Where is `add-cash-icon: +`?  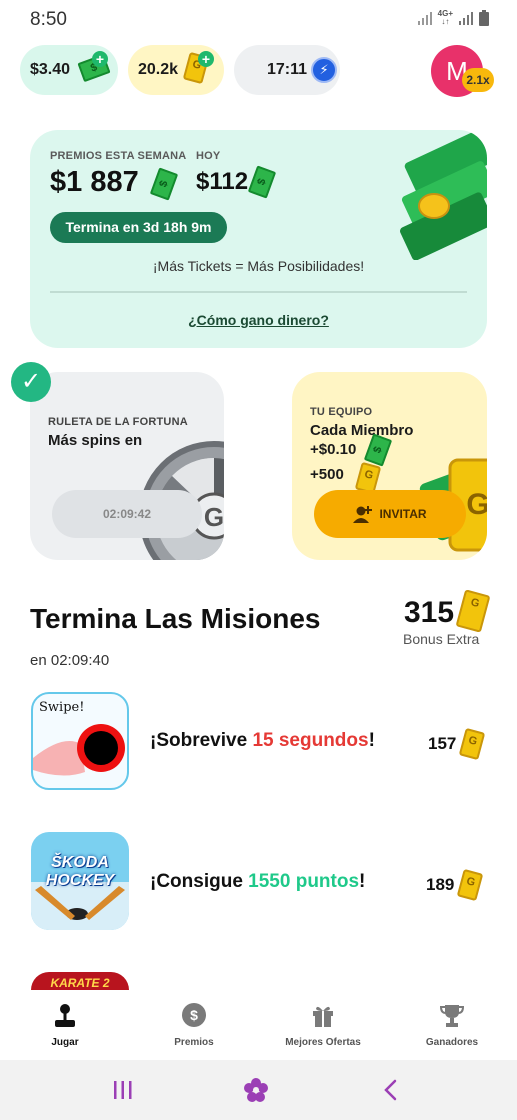 add-cash-icon: + is located at coordinates (100, 59).